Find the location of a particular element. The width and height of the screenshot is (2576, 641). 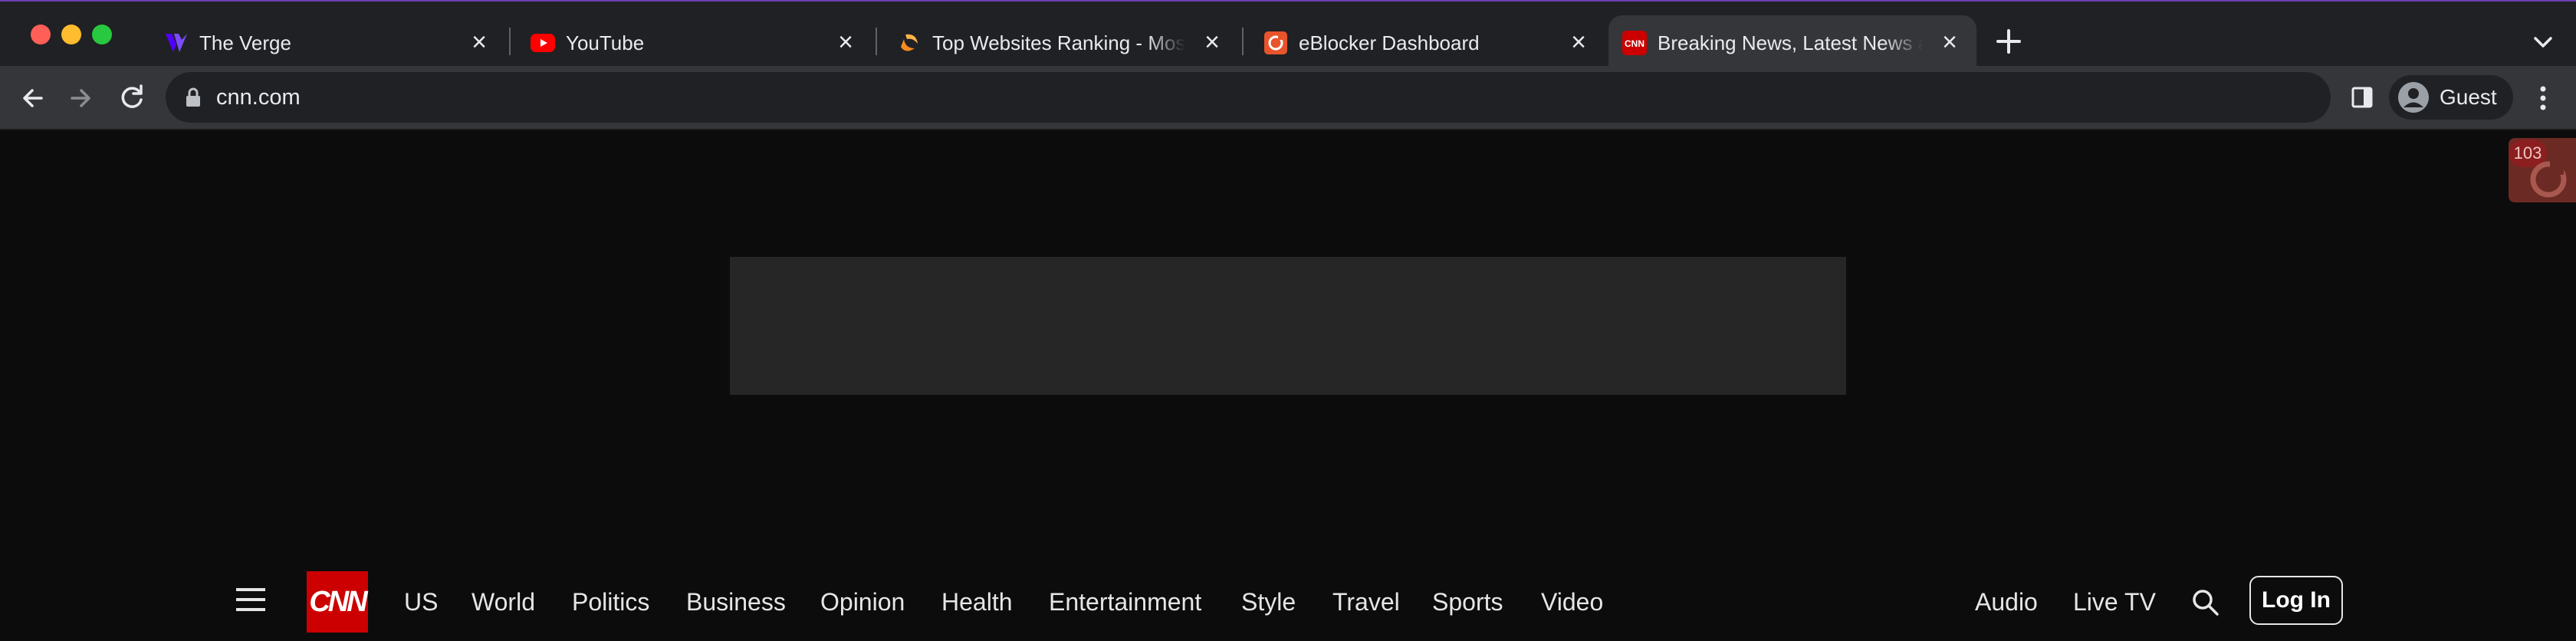

nav-link-politics: Politics is located at coordinates (611, 602).